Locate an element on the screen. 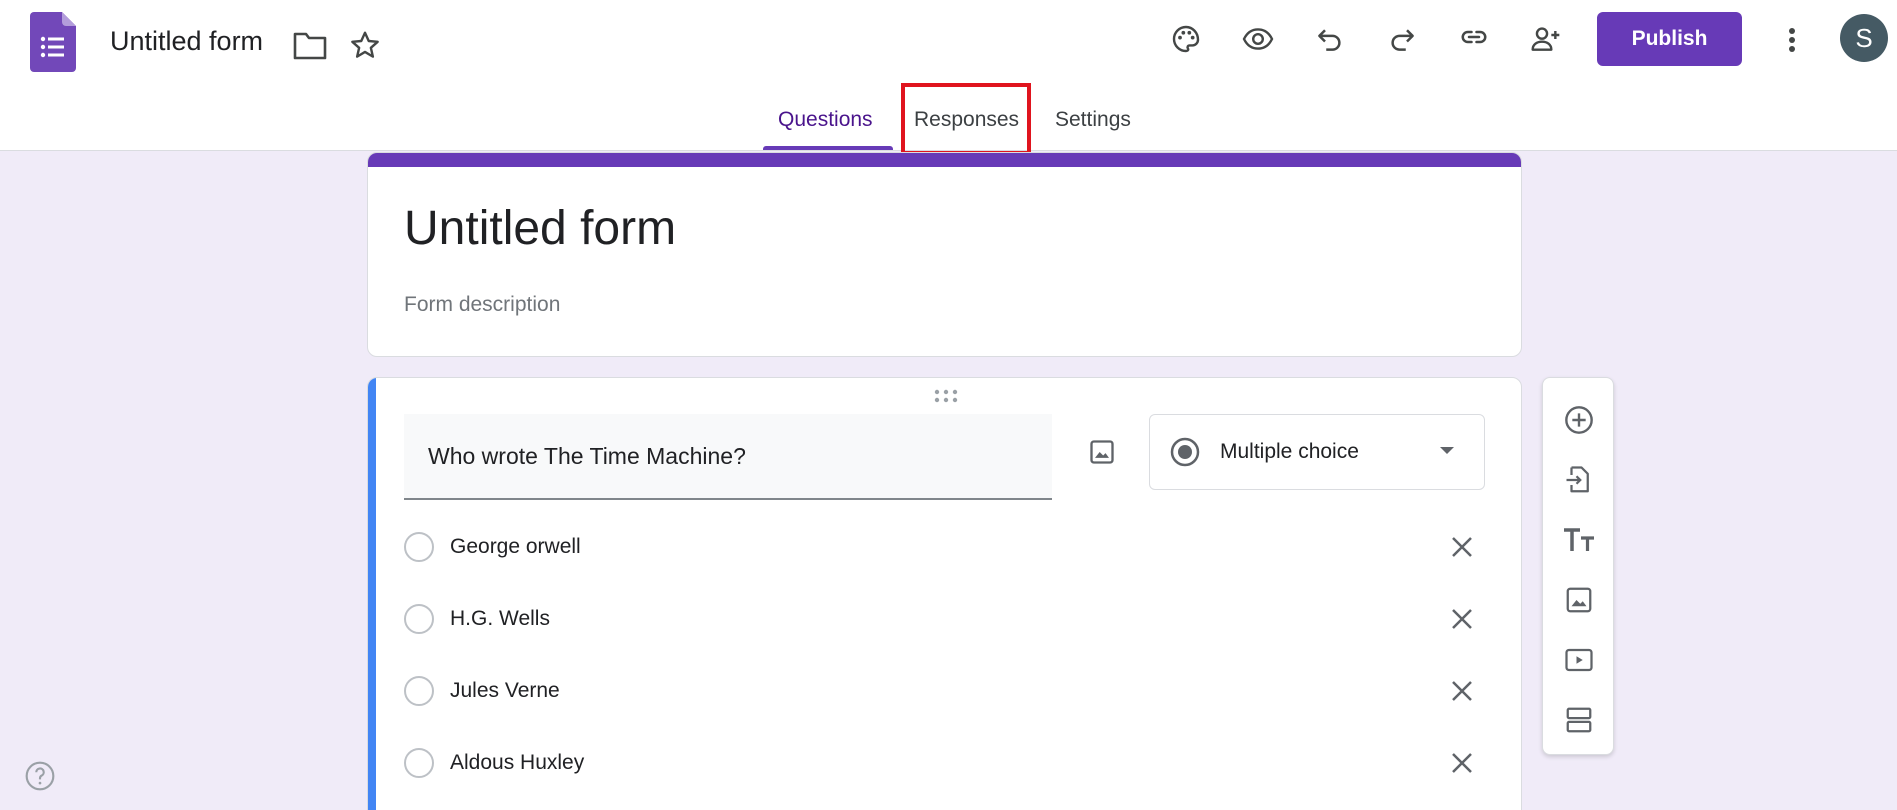 The height and width of the screenshot is (810, 1897). add-video-icon is located at coordinates (1579, 660).